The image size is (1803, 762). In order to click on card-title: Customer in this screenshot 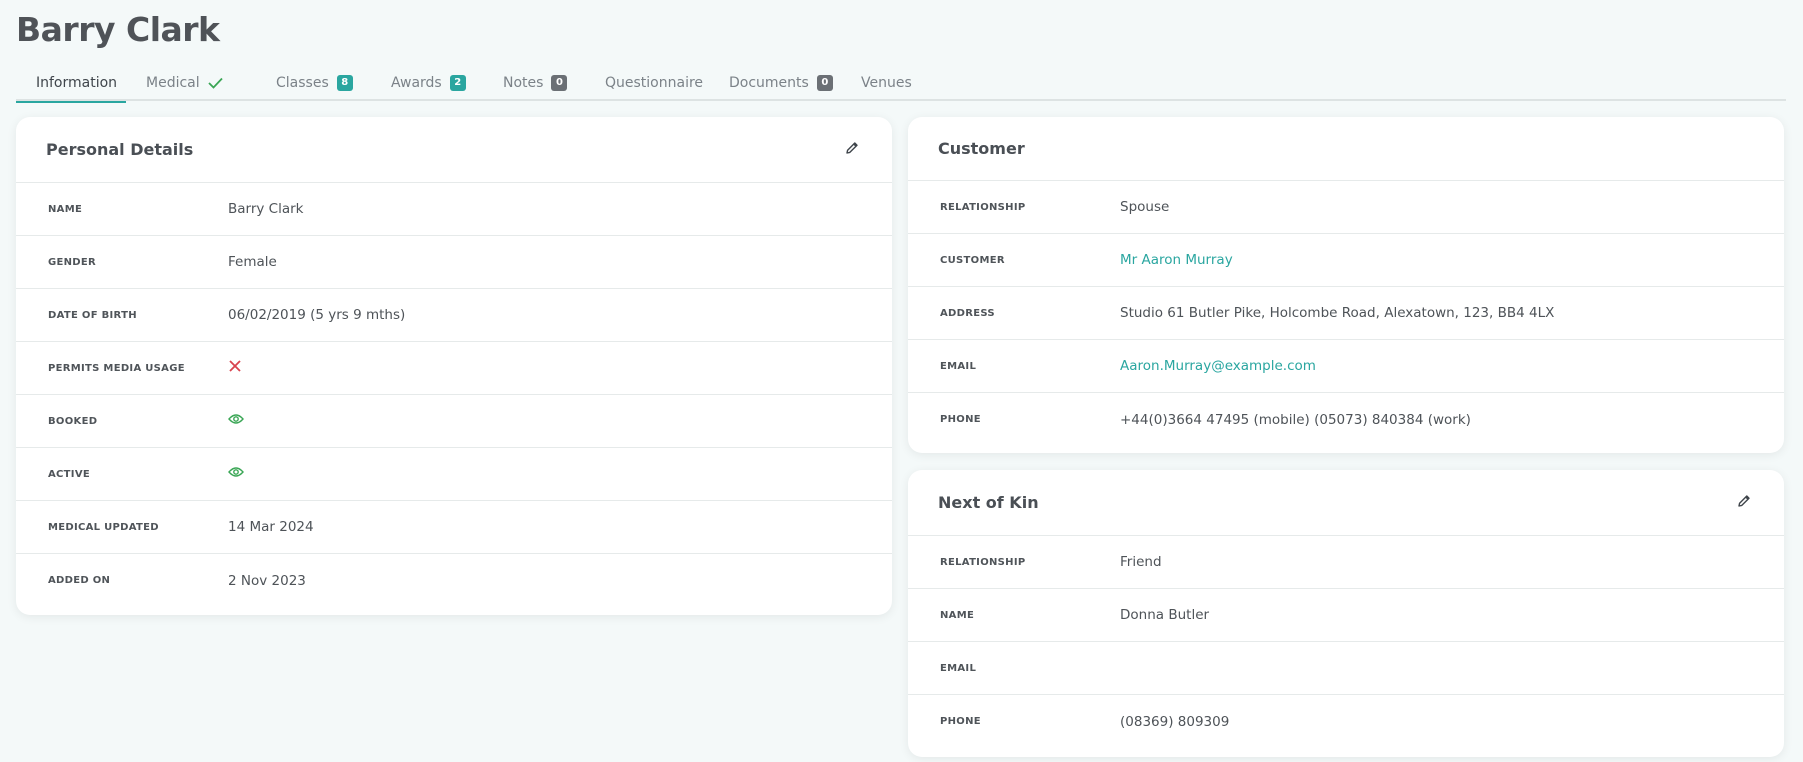, I will do `click(981, 148)`.